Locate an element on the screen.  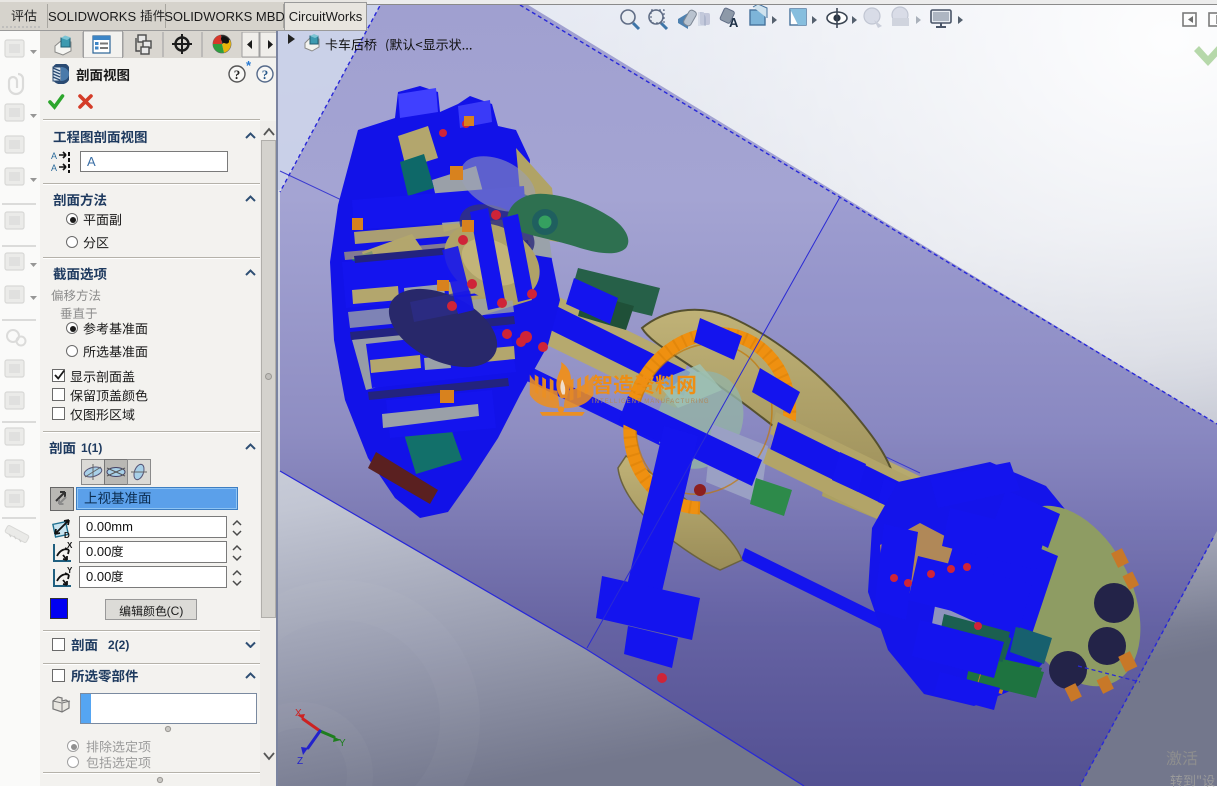
svg-text: Z is located at coordinates (300, 761).